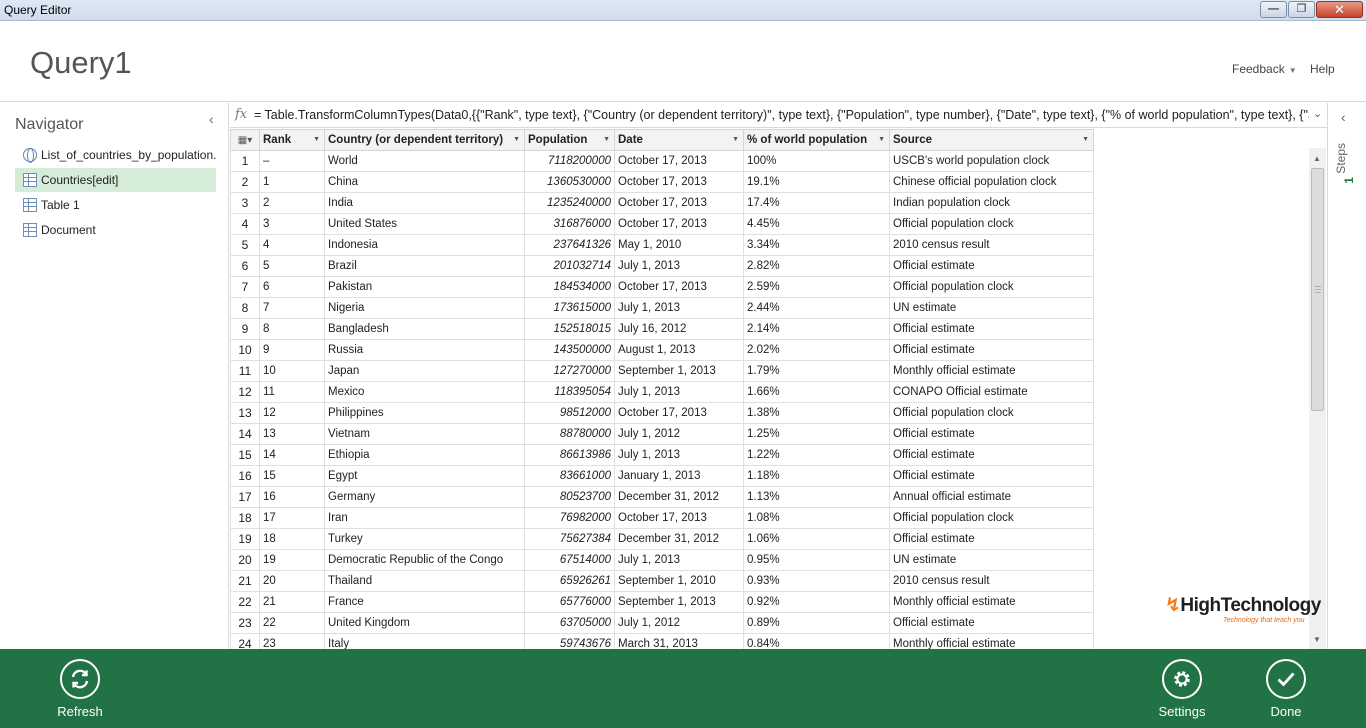 Image resolution: width=1366 pixels, height=728 pixels. Describe the element at coordinates (245, 371) in the screenshot. I see `row-number: 11` at that location.